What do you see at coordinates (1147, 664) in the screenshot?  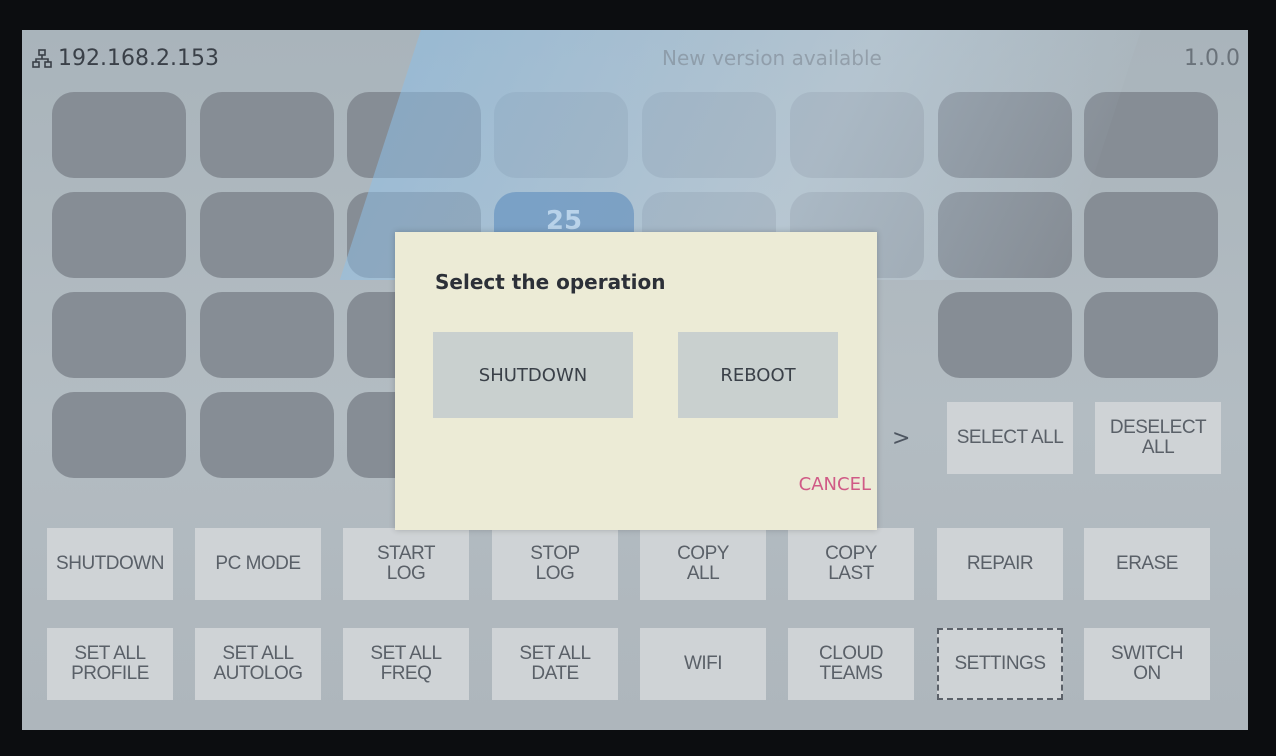 I see `switch-on-button: SWITCH ON` at bounding box center [1147, 664].